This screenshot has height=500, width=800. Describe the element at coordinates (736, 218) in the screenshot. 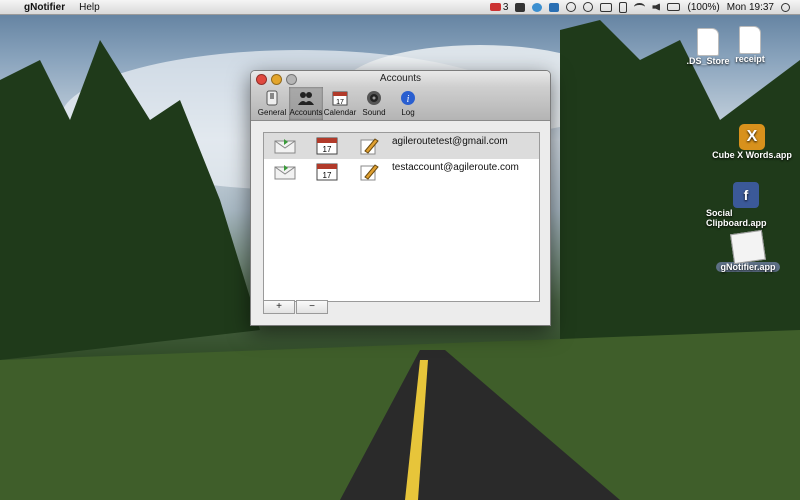

I see `desktop-icon-label: Social Clipboard.app` at that location.